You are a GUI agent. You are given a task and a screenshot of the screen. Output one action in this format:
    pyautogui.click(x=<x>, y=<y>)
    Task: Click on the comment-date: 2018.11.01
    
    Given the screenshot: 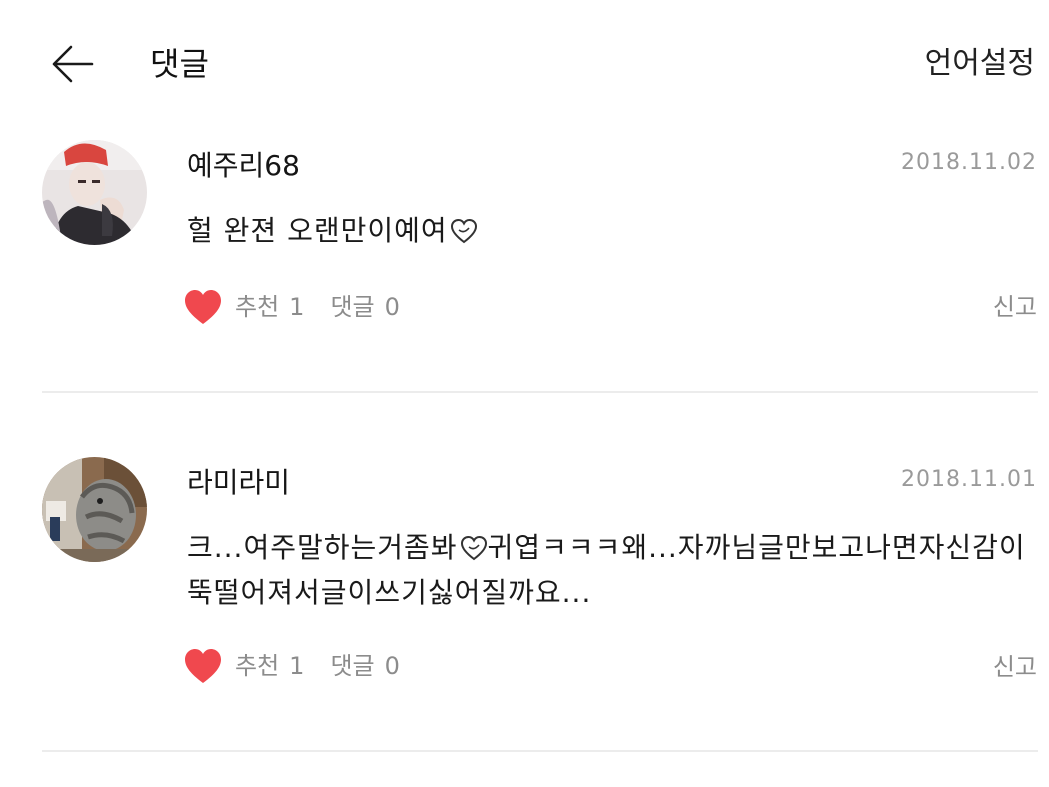 What is the action you would take?
    pyautogui.click(x=969, y=479)
    